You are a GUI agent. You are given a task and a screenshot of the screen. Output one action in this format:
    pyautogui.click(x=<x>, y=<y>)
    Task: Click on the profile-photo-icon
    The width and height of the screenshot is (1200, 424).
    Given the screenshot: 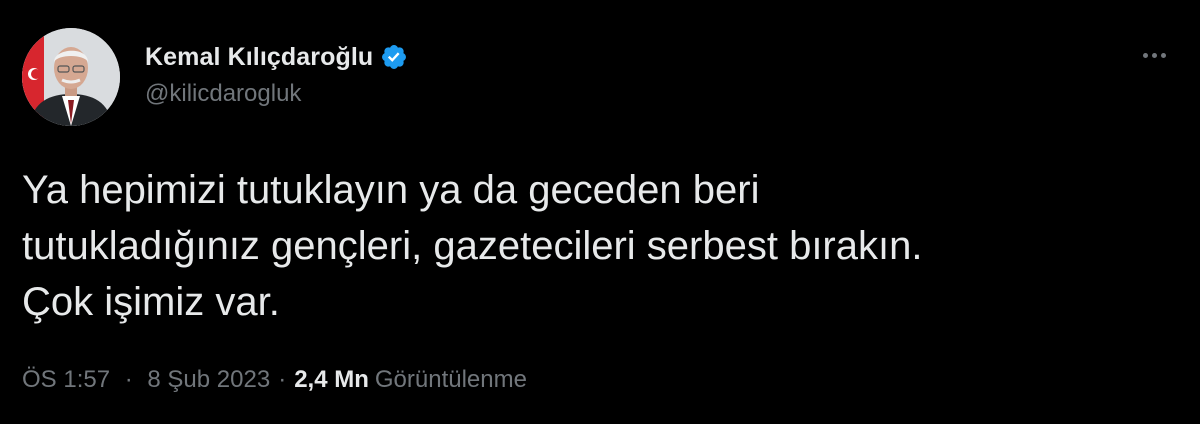 What is the action you would take?
    pyautogui.click(x=71, y=77)
    